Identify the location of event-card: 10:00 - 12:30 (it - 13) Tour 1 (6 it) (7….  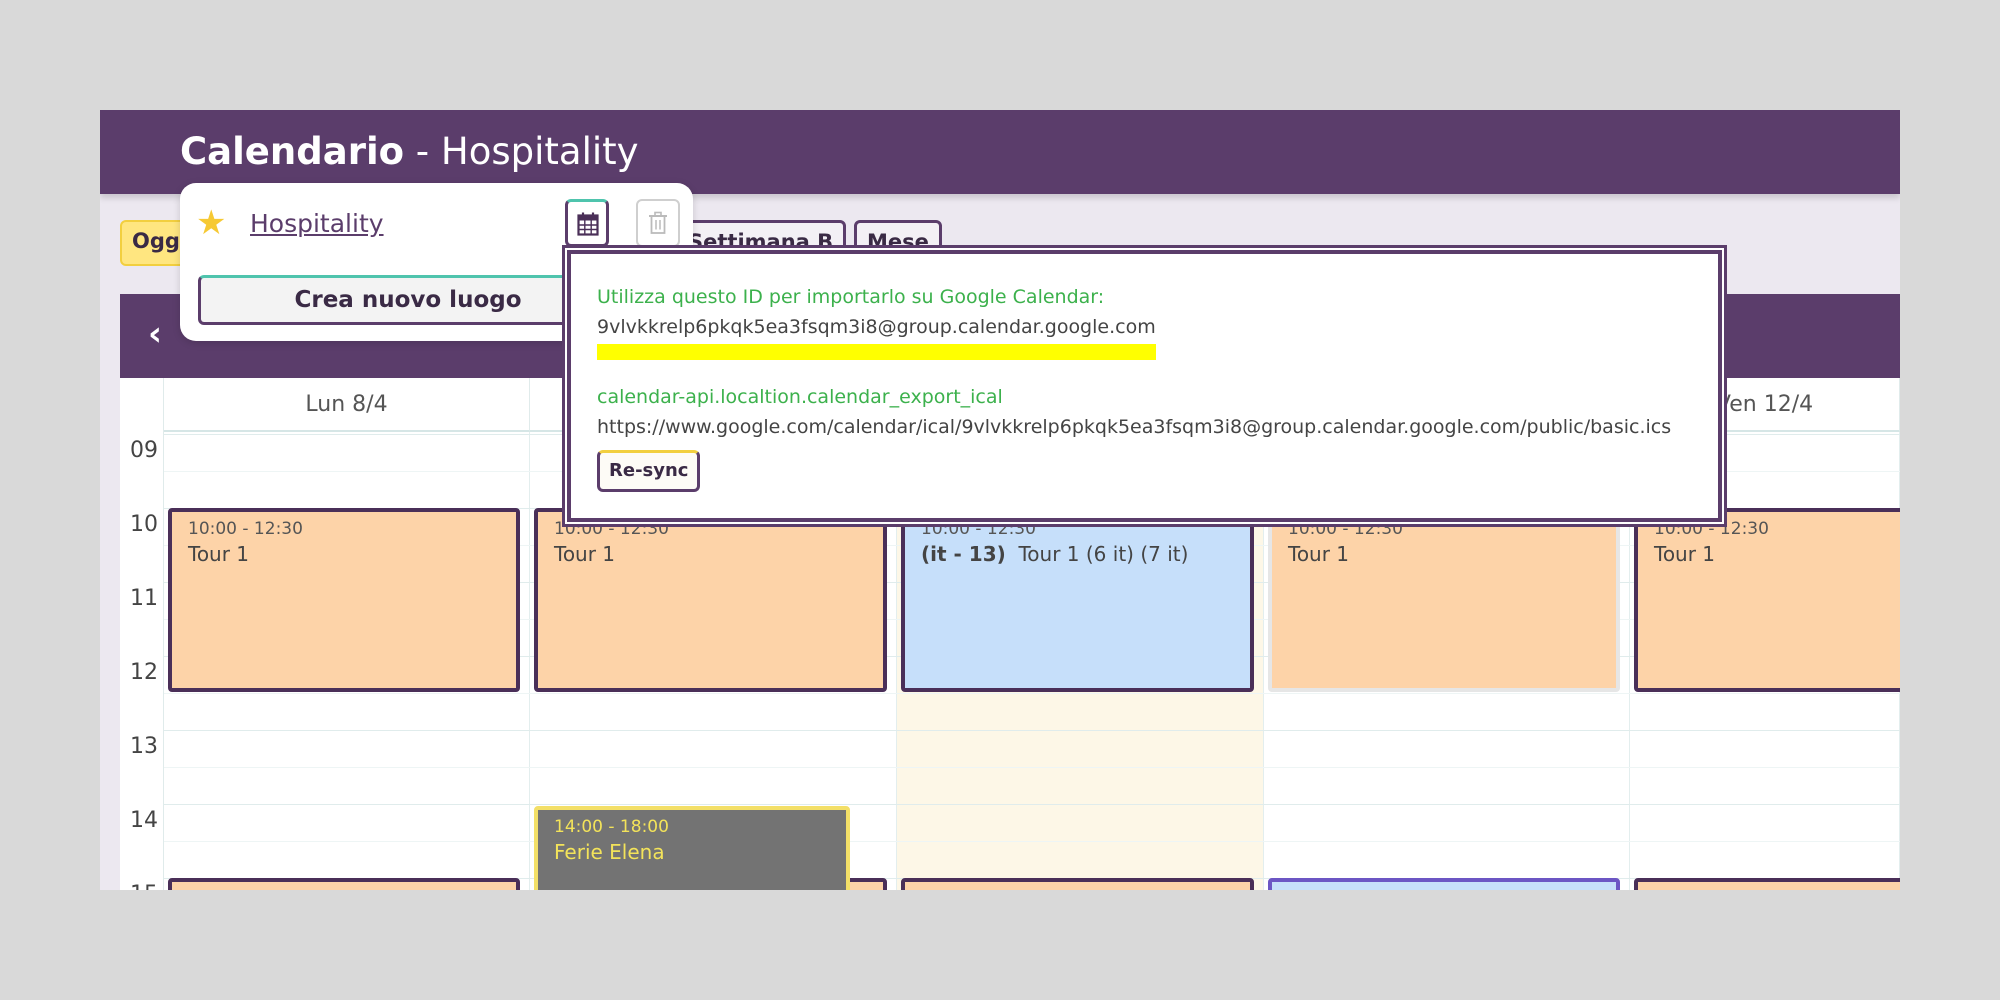
(1077, 600).